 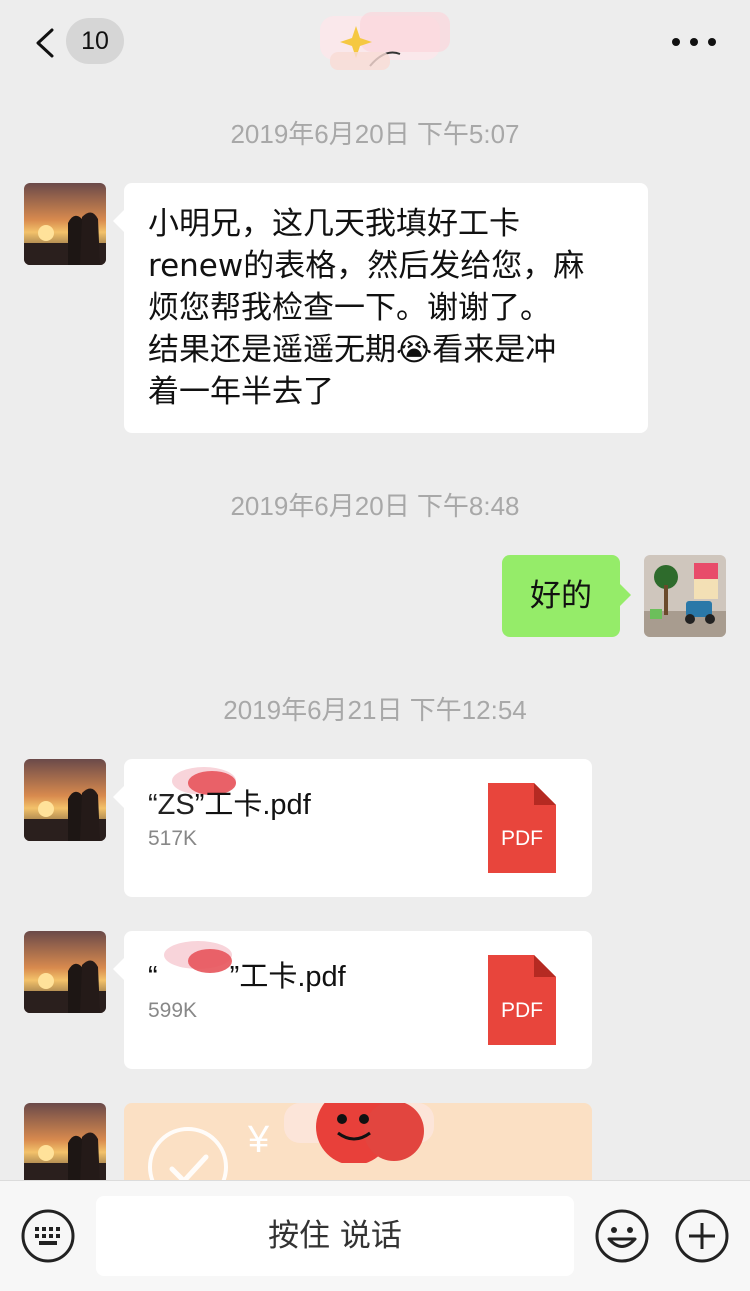 I want to click on timestamp: 2019年6月20日 下午5:07, so click(x=375, y=134).